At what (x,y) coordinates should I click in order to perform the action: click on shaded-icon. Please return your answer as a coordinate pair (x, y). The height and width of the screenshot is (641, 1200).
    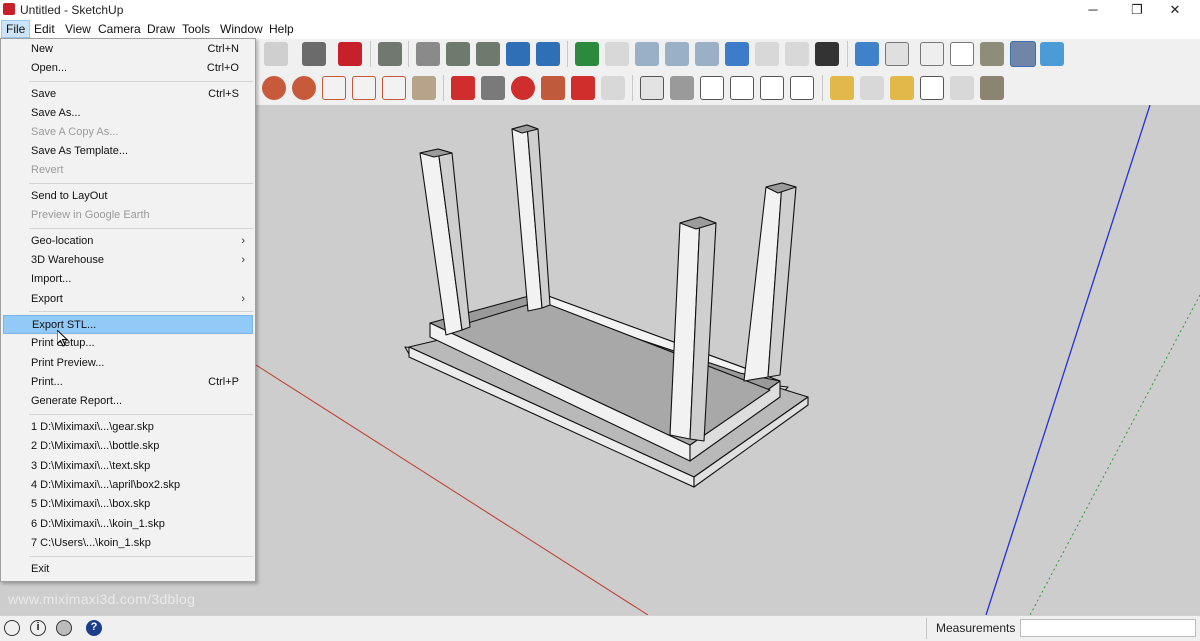
    Looking at the image, I should click on (992, 54).